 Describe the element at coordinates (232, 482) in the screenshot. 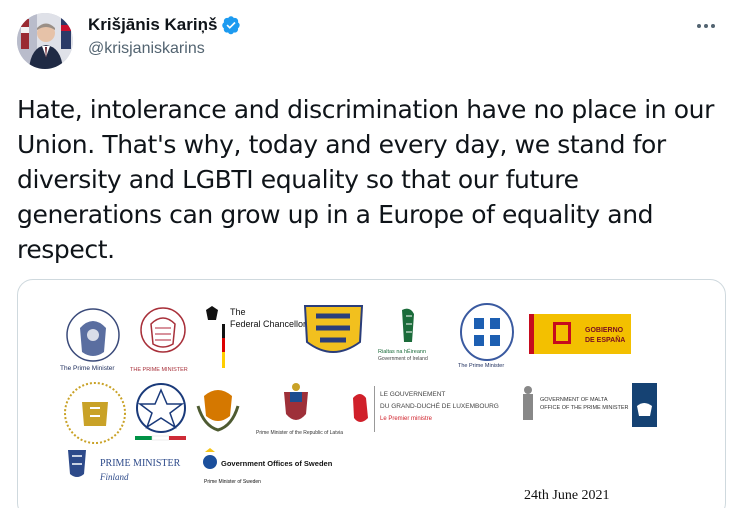

I see `sweden-label-2: Prime Minister of Sweden` at that location.